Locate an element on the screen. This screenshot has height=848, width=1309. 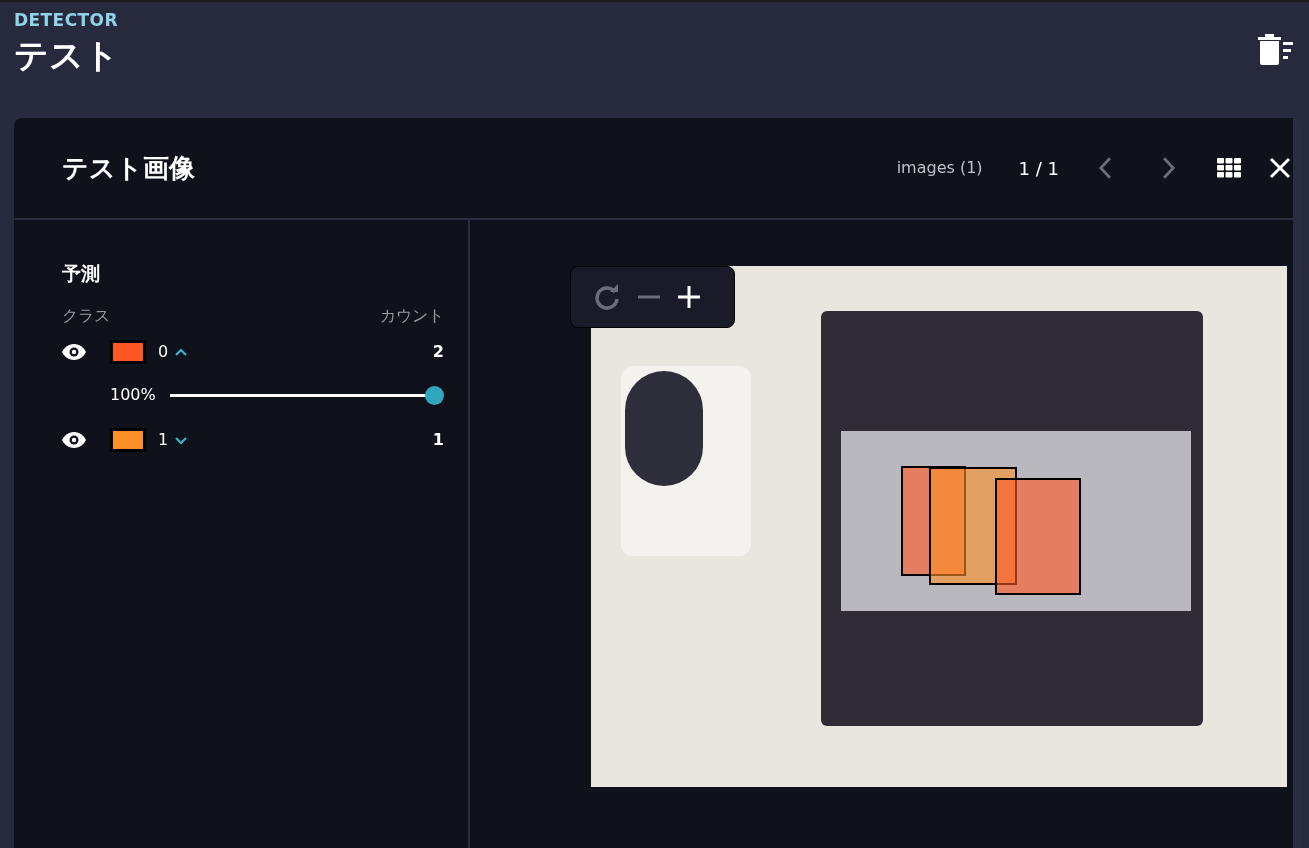
opacity-value: 100% is located at coordinates (133, 395).